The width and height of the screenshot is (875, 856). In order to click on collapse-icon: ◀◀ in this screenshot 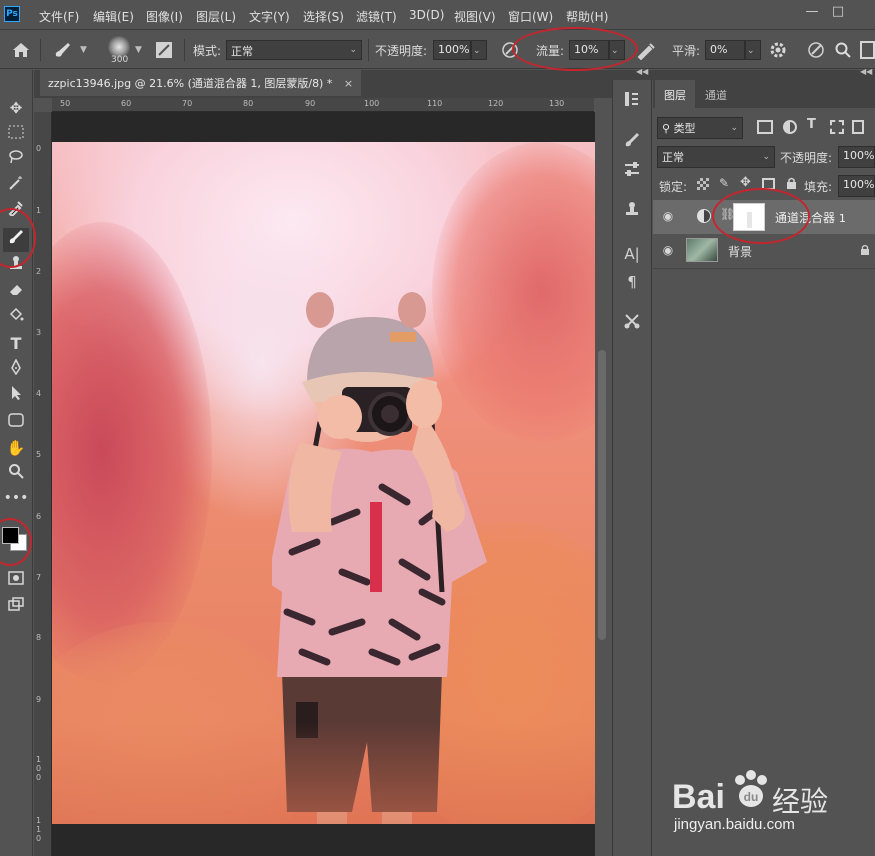, I will do `click(642, 71)`.